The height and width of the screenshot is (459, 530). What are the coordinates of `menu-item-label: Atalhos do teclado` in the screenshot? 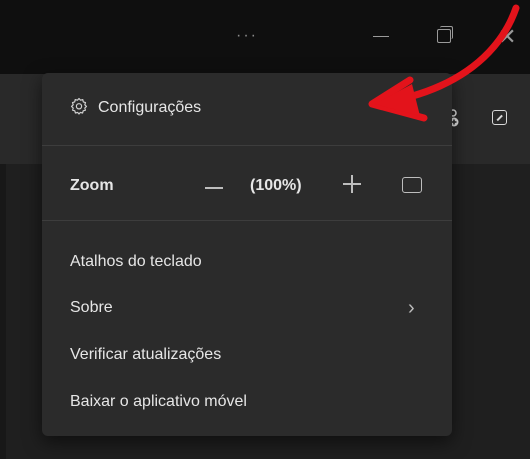 It's located at (136, 261).